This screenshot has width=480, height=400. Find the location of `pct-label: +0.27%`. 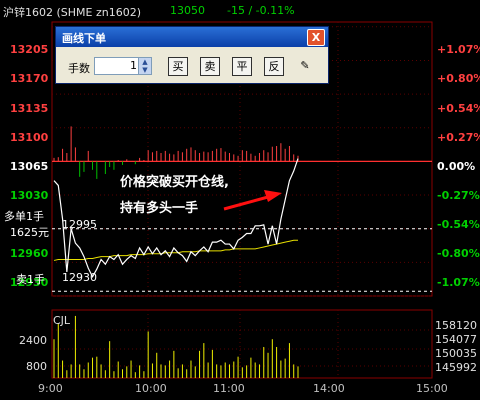

pct-label: +0.27% is located at coordinates (458, 137).